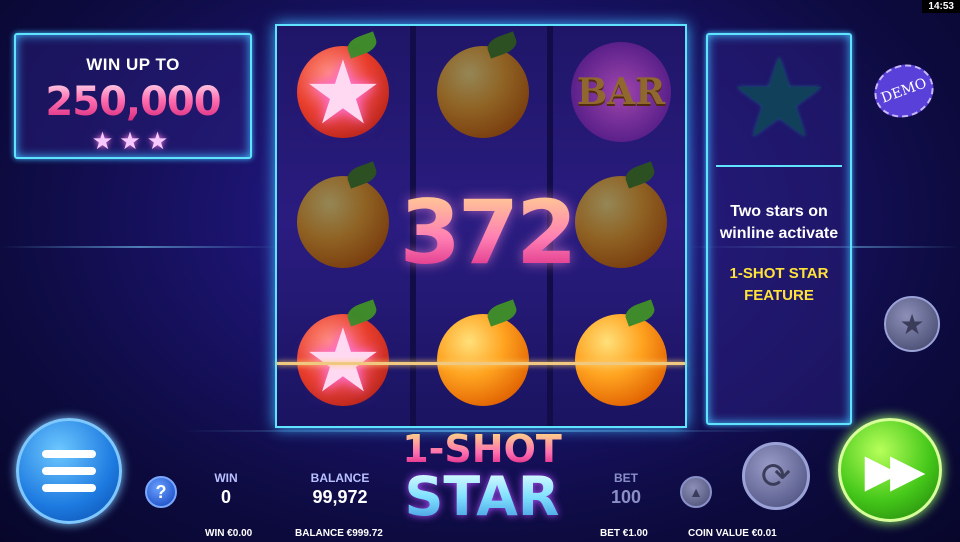  Describe the element at coordinates (226, 478) in the screenshot. I see `win-label: WIN` at that location.